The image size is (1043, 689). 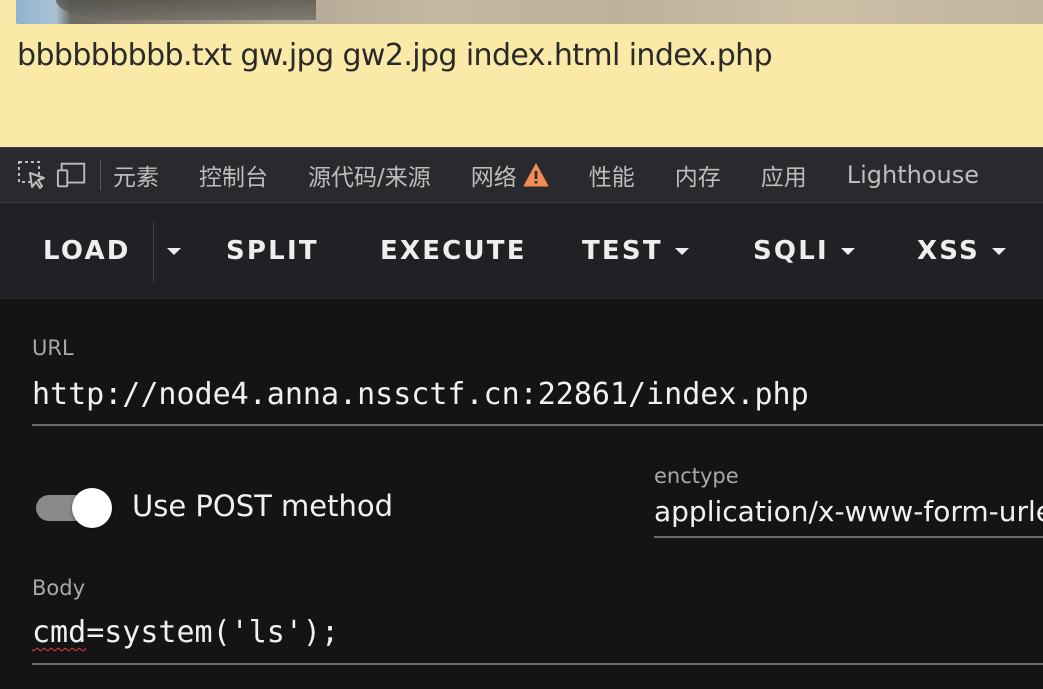 I want to click on tab-memory: 内存, so click(x=698, y=175).